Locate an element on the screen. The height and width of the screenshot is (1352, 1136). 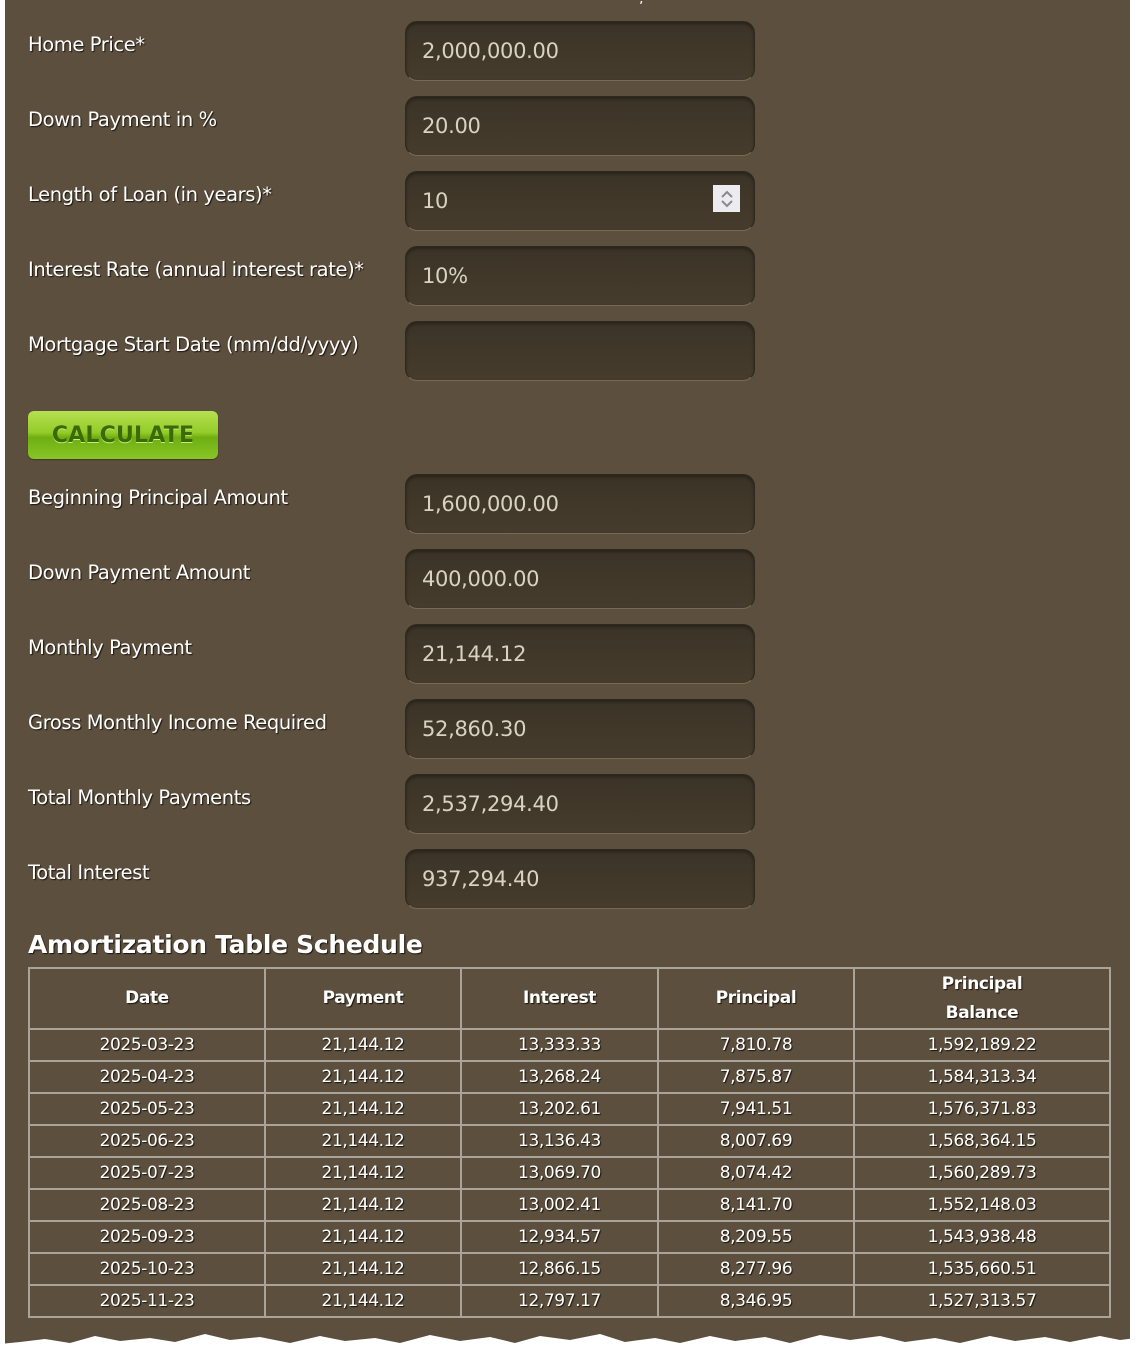
form-row-home-price: Home Price* is located at coordinates (567, 51).